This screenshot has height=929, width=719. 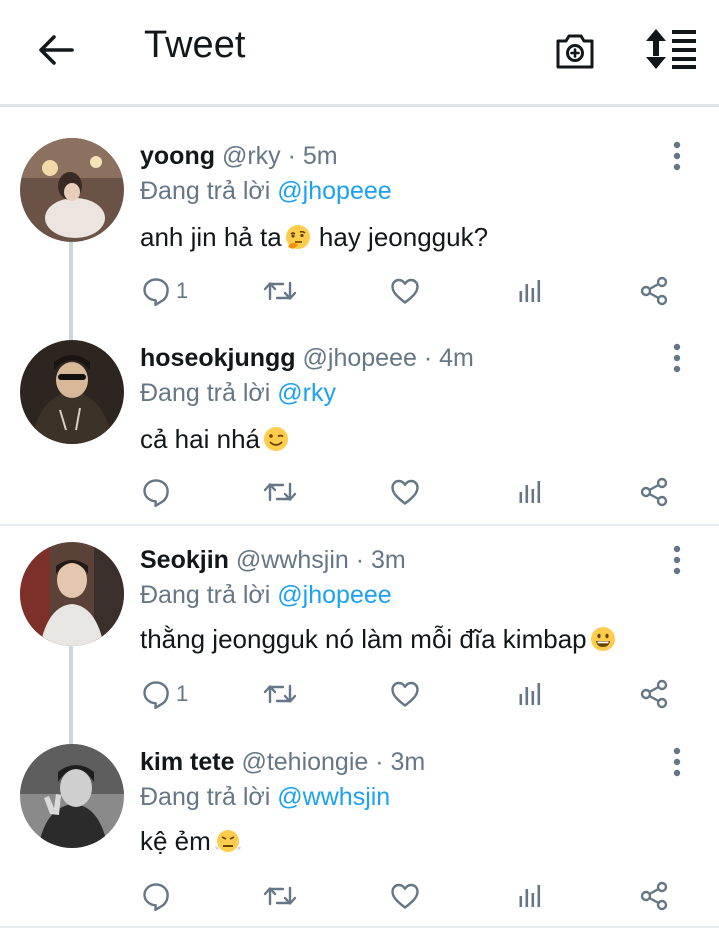 What do you see at coordinates (218, 358) in the screenshot?
I see `display-name: hoseokjungg` at bounding box center [218, 358].